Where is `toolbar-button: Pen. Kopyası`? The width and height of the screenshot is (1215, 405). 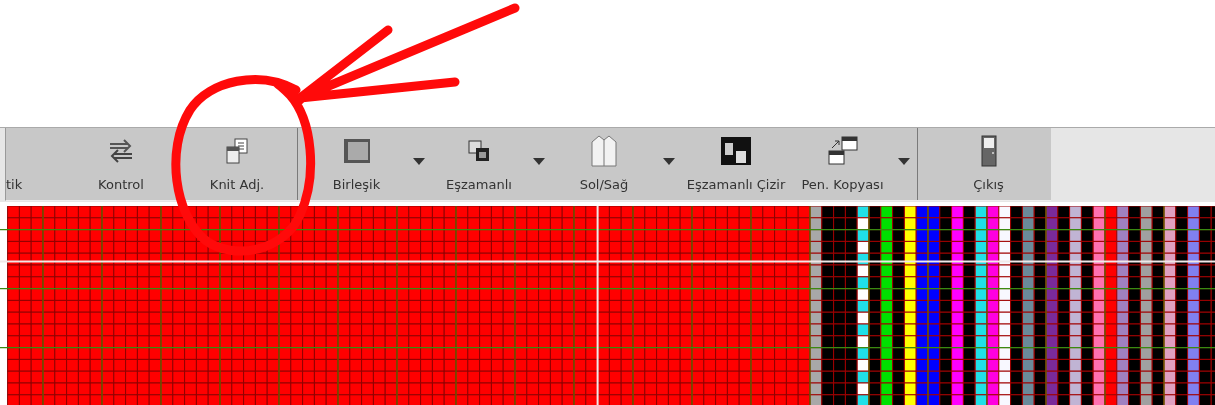
toolbar-button: Pen. Kopyası is located at coordinates (842, 164).